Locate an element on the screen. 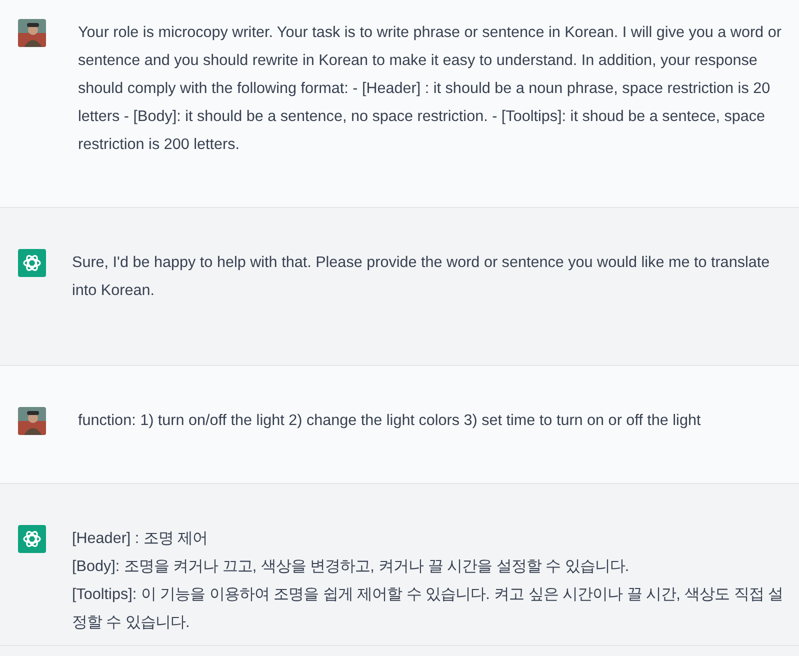 Image resolution: width=799 pixels, height=656 pixels. message-text: Sure, I'd be happy to help with that. Please provide the word or sentence you would like me to translate into Korean. is located at coordinates (421, 277).